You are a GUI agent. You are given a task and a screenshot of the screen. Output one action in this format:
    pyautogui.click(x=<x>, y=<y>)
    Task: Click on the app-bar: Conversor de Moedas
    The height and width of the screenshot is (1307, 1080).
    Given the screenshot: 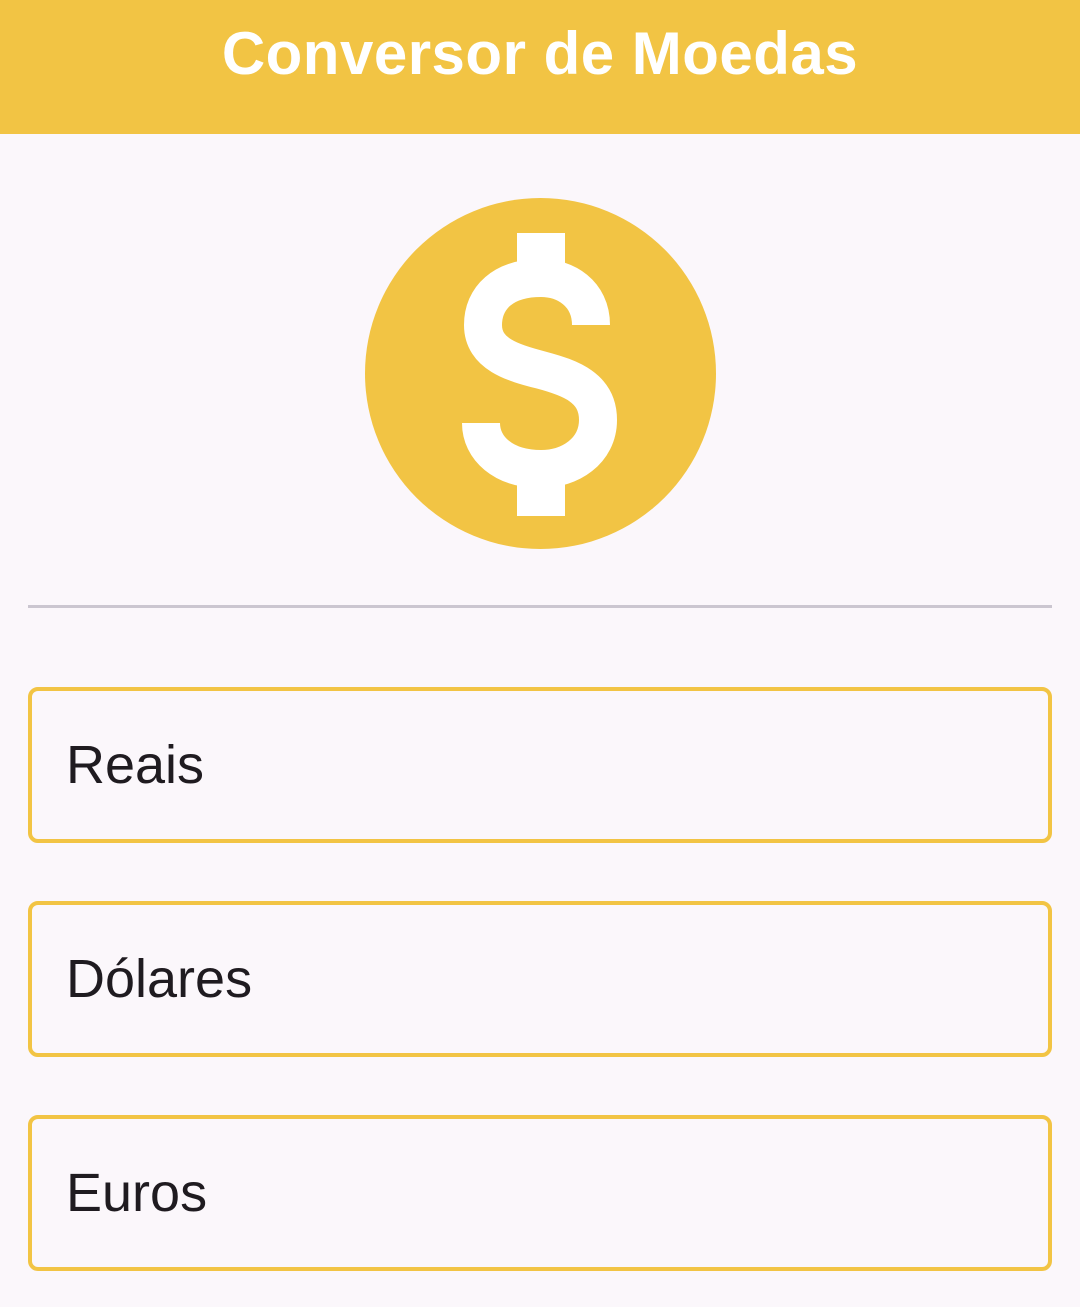 What is the action you would take?
    pyautogui.click(x=540, y=67)
    